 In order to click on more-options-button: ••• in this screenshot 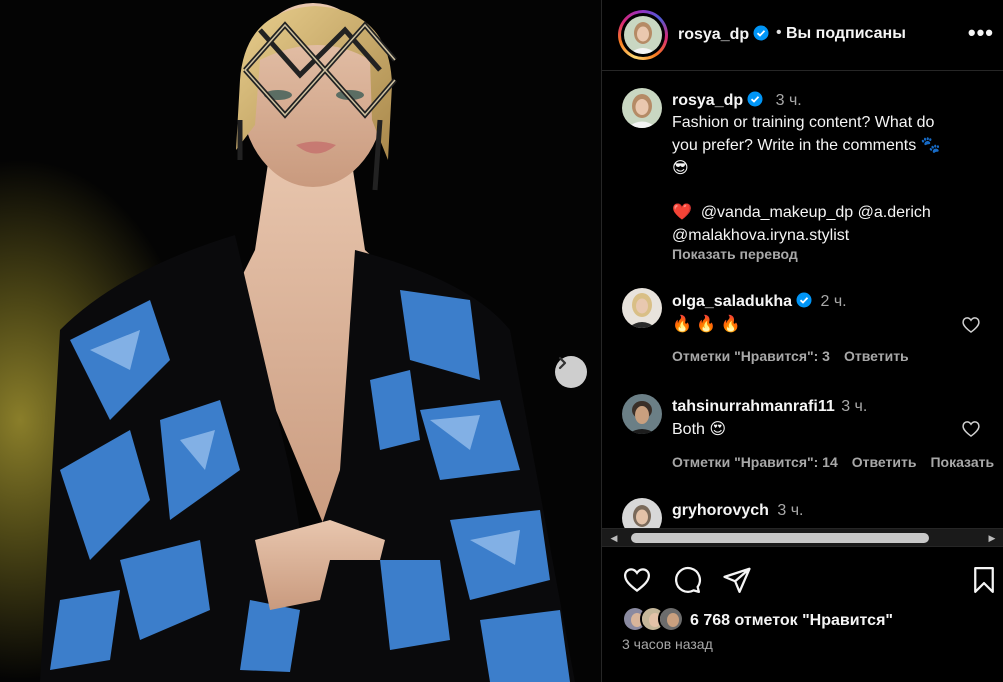, I will do `click(981, 33)`.